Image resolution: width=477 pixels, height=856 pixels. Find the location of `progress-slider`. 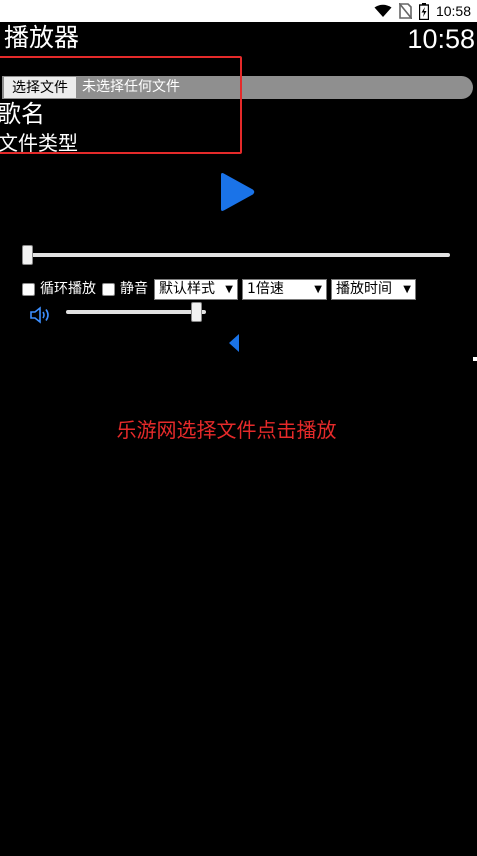

progress-slider is located at coordinates (236, 255).